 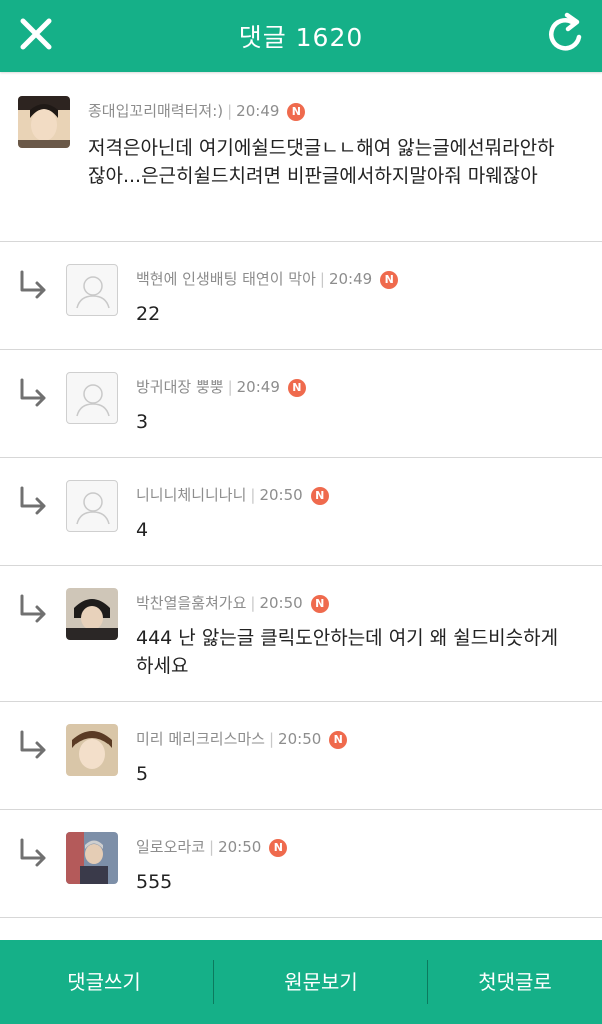 What do you see at coordinates (212, 846) in the screenshot?
I see `comment-meta: 일로오라코 | 20:50 N` at bounding box center [212, 846].